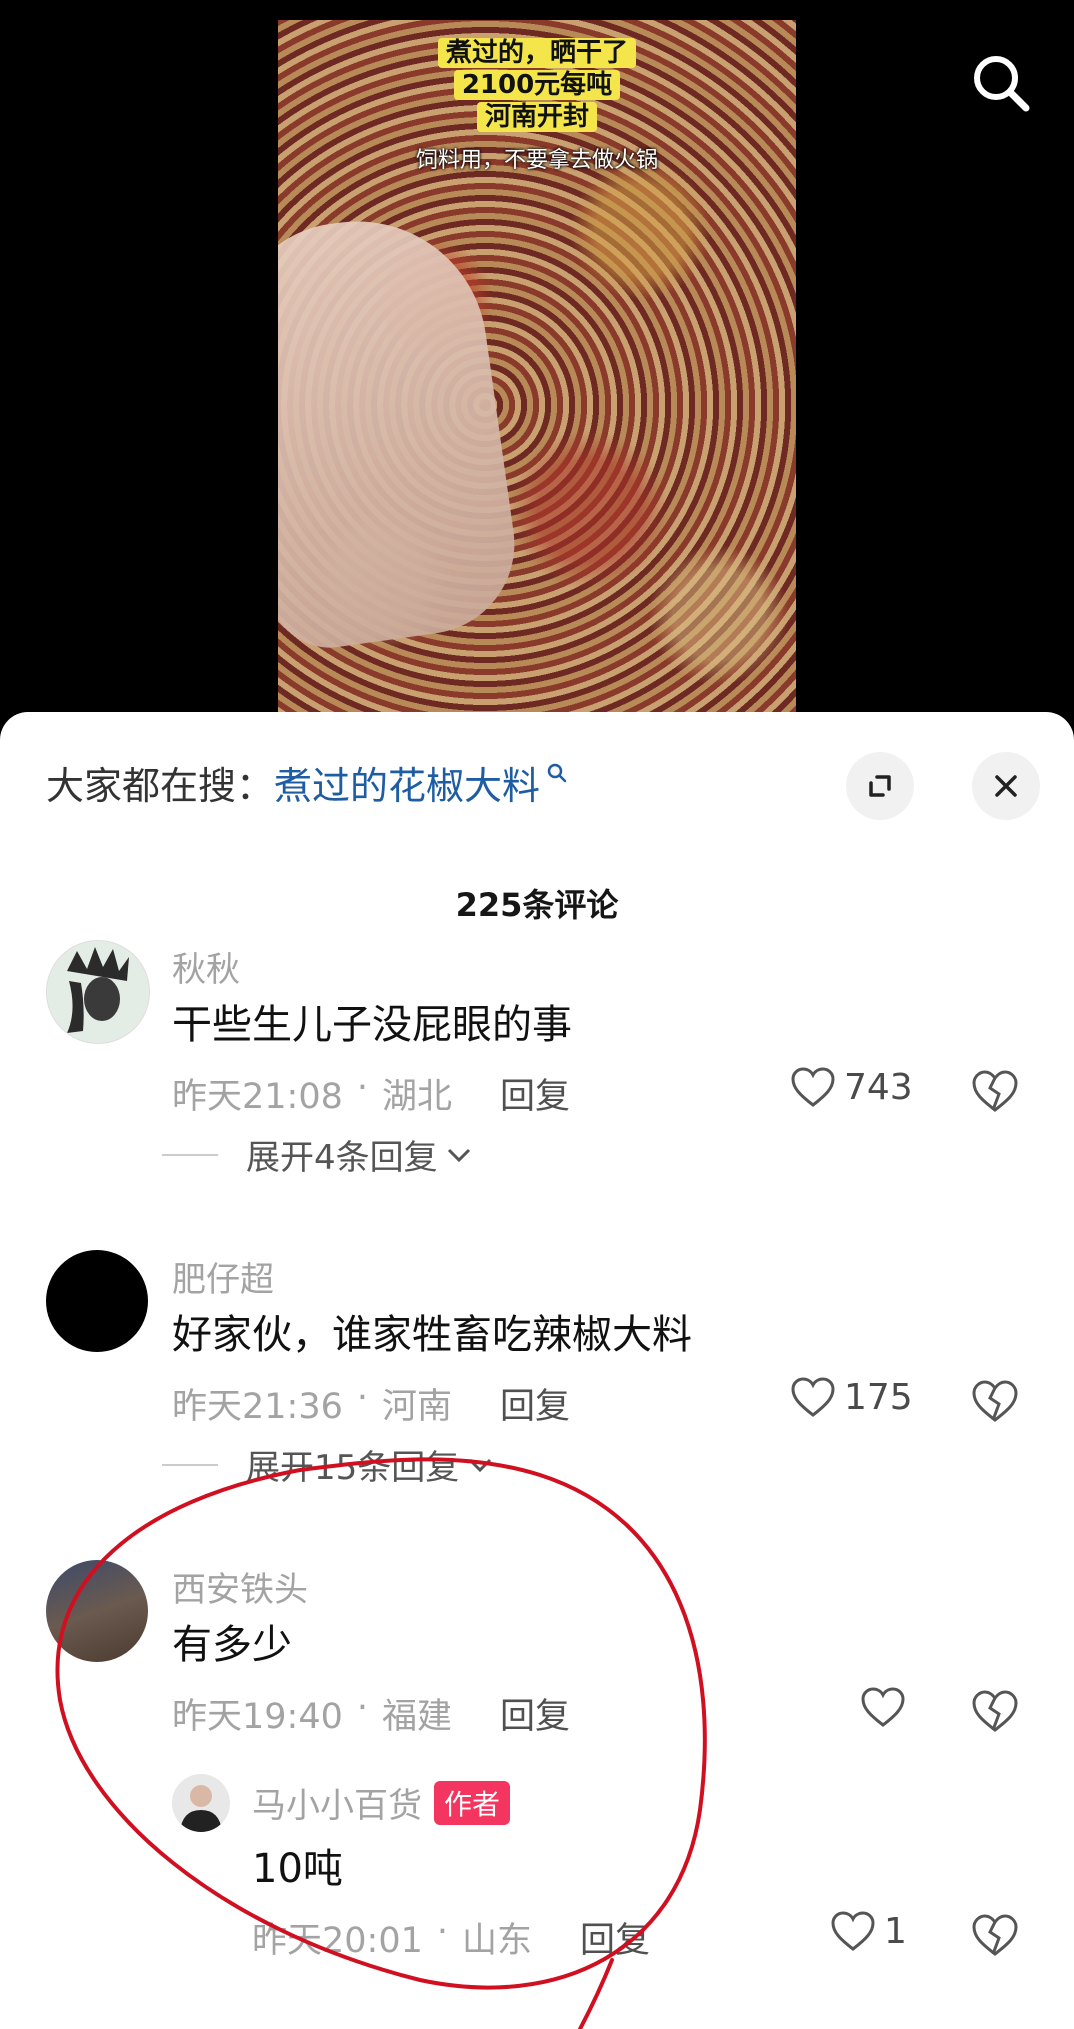 Image resolution: width=1074 pixels, height=2029 pixels. I want to click on comment-time: 昨天21:36, so click(257, 1407).